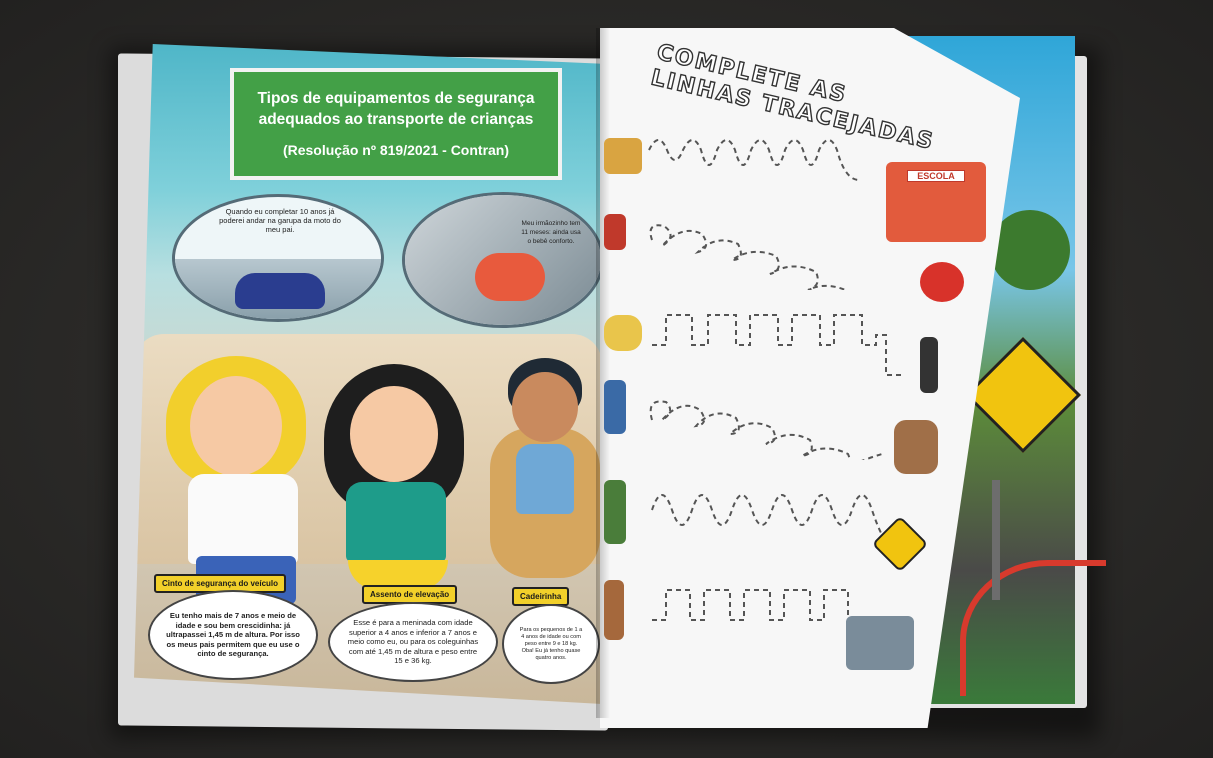  Describe the element at coordinates (942, 282) in the screenshot. I see `helmet-icon` at that location.